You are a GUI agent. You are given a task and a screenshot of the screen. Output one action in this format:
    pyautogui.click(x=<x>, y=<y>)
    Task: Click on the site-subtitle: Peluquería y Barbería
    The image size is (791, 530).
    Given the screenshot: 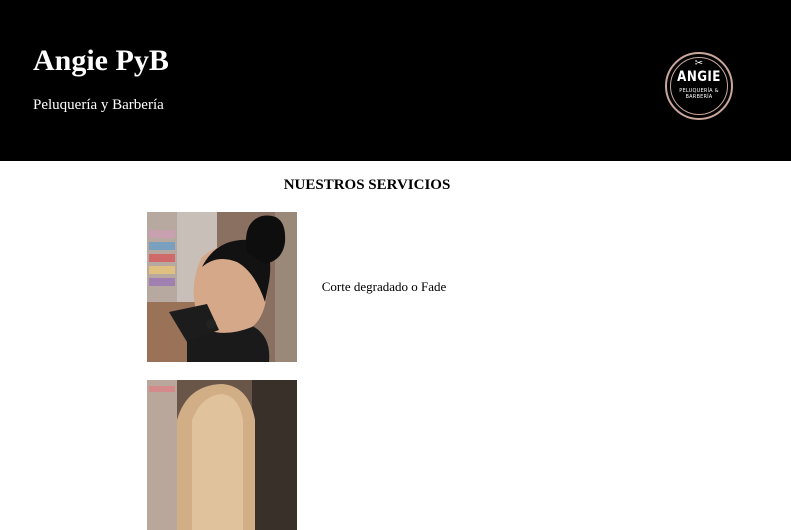 What is the action you would take?
    pyautogui.click(x=98, y=105)
    